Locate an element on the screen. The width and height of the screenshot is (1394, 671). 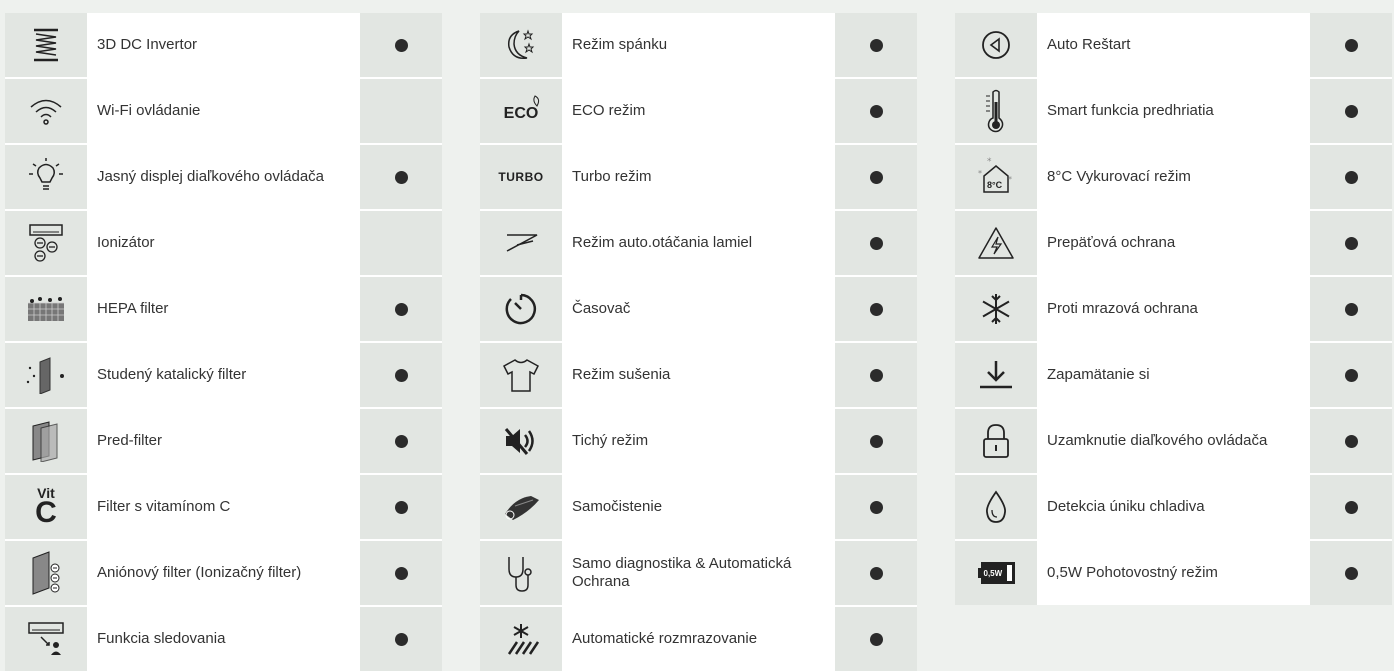
defrost-icon is located at coordinates (521, 639).